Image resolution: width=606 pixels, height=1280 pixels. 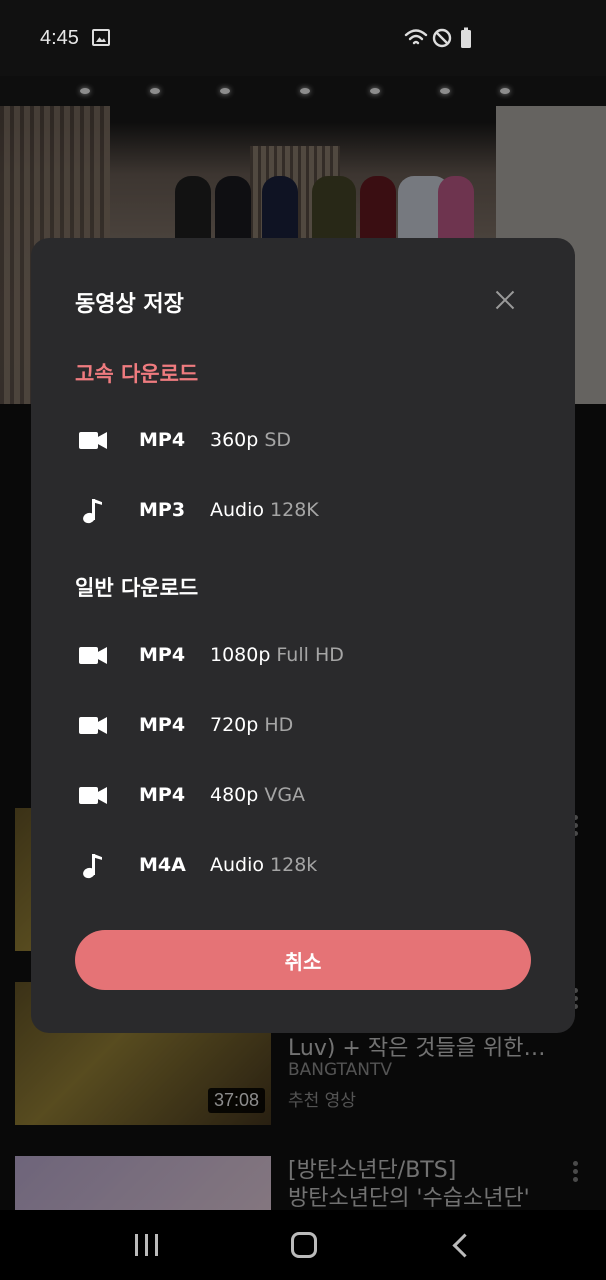 I want to click on download-option-m4a-audio: M4A Audio 128k, so click(x=303, y=866).